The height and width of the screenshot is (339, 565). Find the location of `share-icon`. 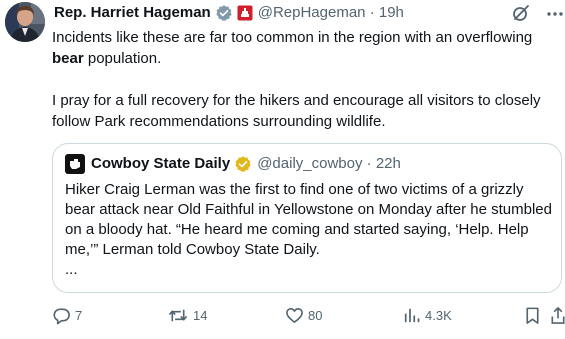

share-icon is located at coordinates (558, 315).